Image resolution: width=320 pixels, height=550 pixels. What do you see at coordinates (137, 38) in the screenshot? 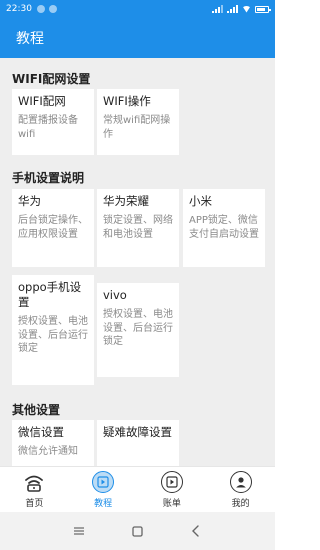
I see `app-bar: 教程` at bounding box center [137, 38].